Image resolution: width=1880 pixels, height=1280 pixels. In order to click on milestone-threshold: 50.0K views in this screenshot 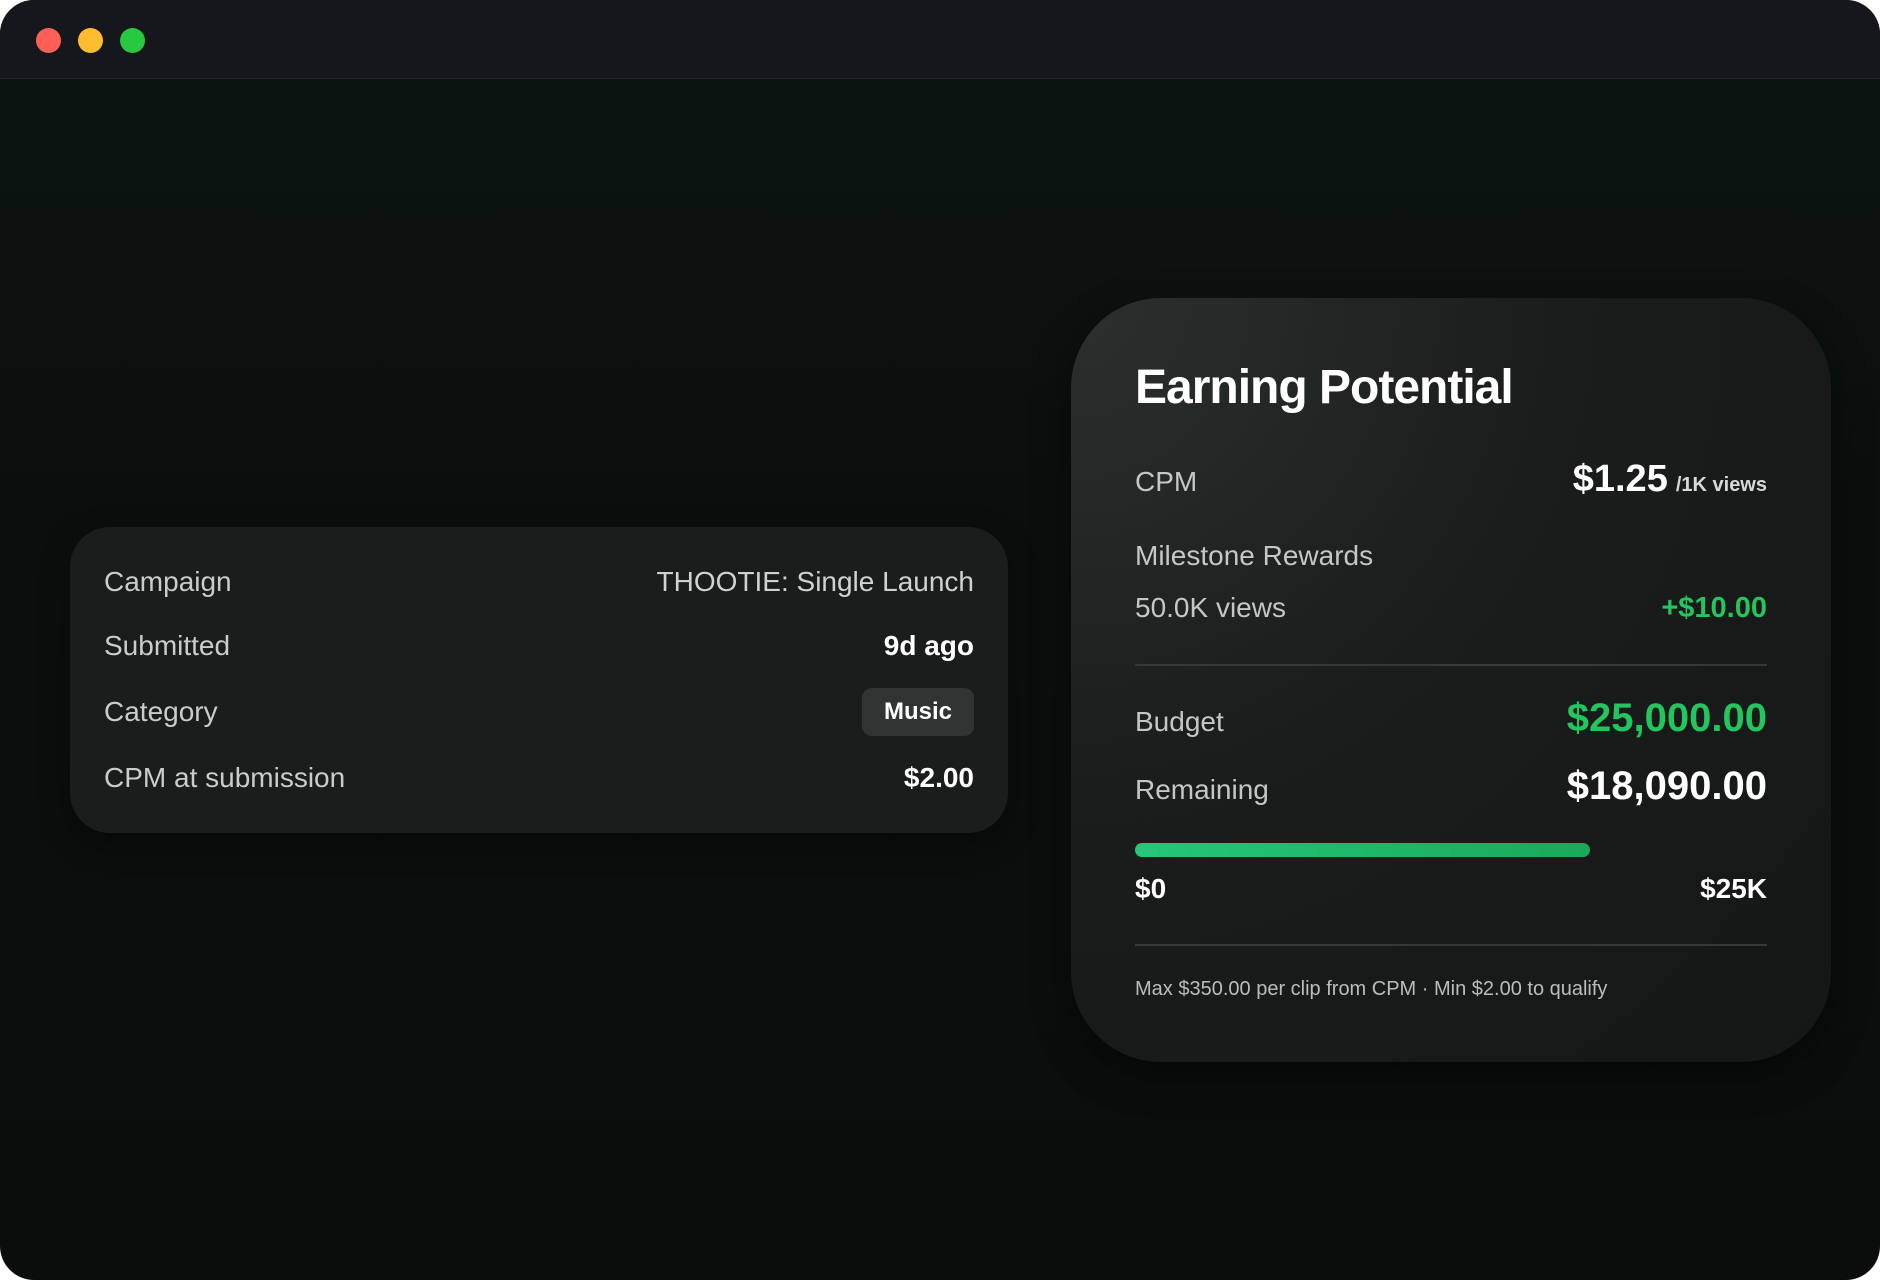, I will do `click(1210, 607)`.